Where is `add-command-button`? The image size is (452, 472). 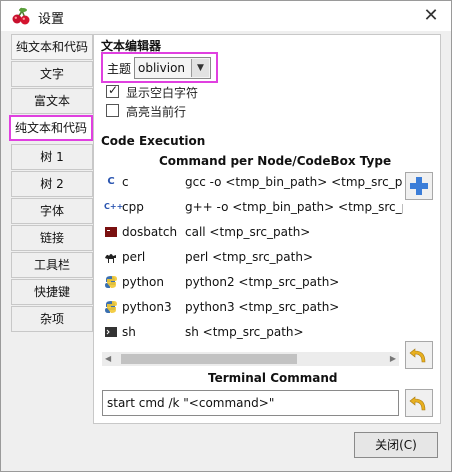 add-command-button is located at coordinates (419, 186).